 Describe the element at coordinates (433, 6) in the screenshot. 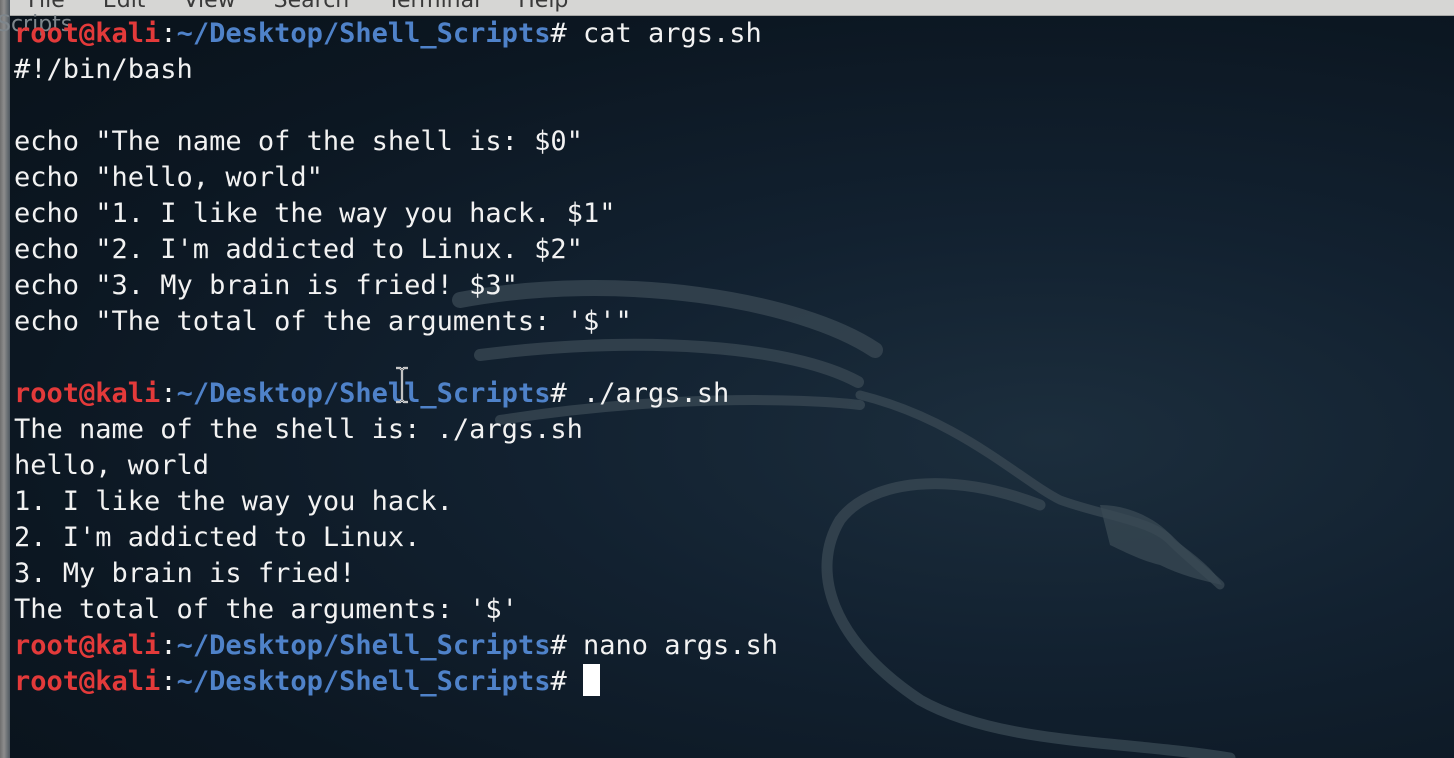

I see `menu-terminal: Terminal` at that location.